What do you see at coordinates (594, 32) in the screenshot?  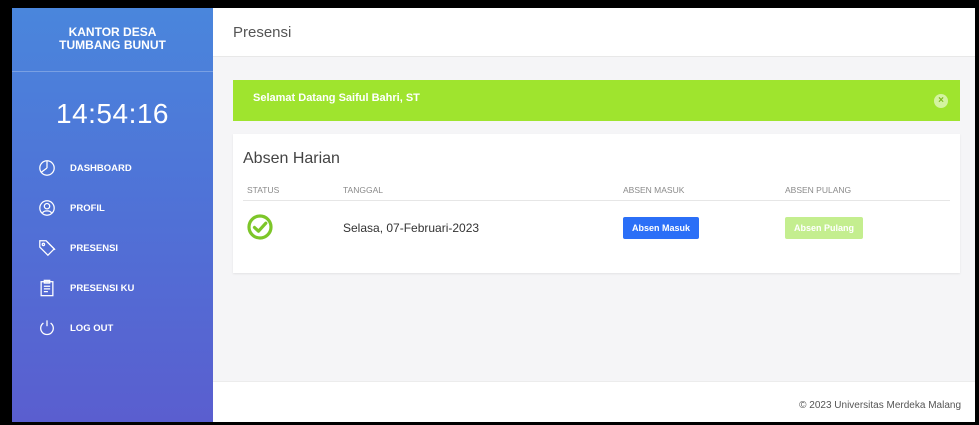 I see `page-header: Presensi` at bounding box center [594, 32].